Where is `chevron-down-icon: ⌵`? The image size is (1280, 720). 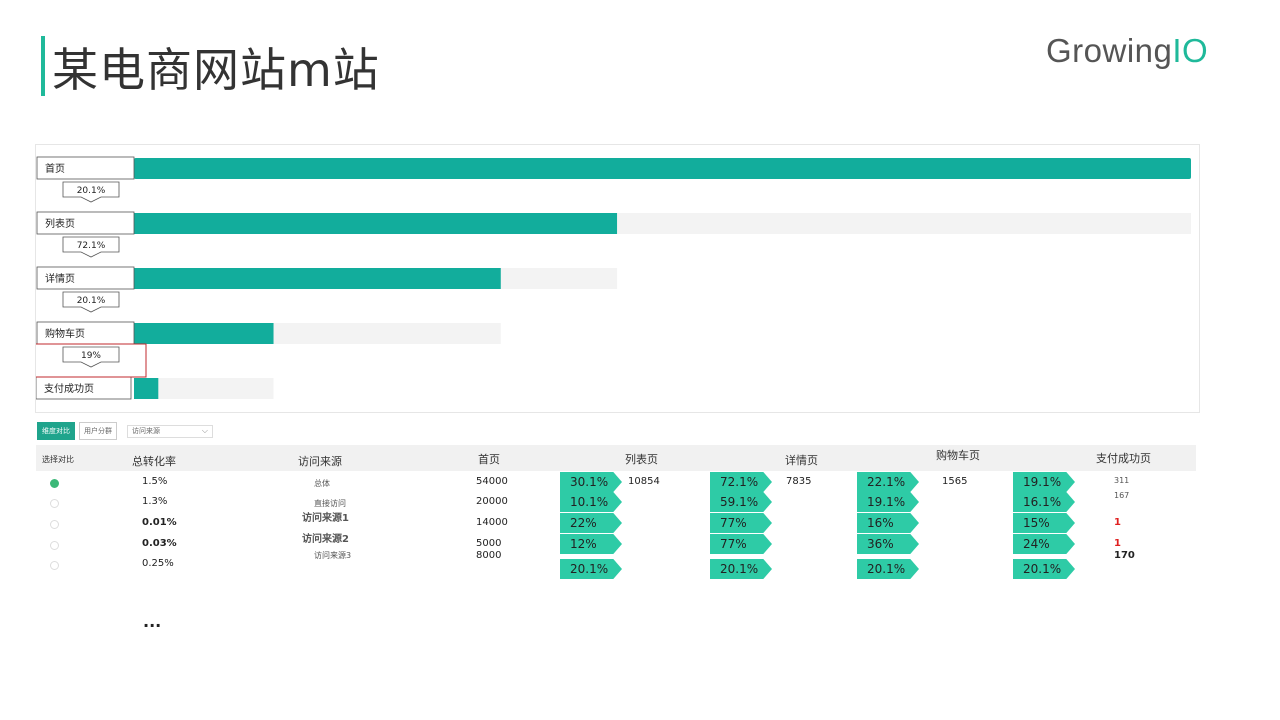
chevron-down-icon: ⌵ is located at coordinates (204, 430).